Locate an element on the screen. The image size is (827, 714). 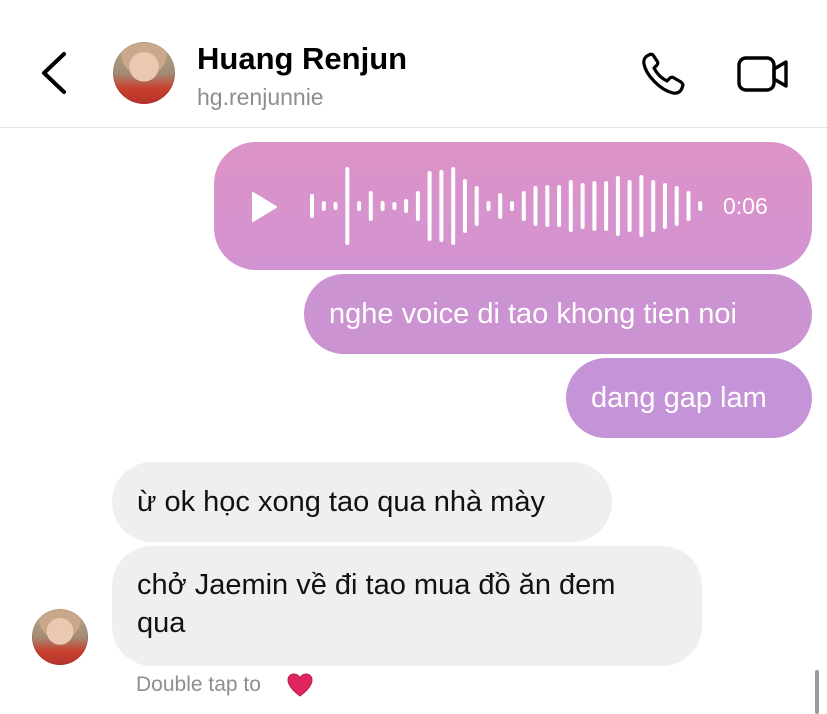
heart-icon is located at coordinates (300, 685).